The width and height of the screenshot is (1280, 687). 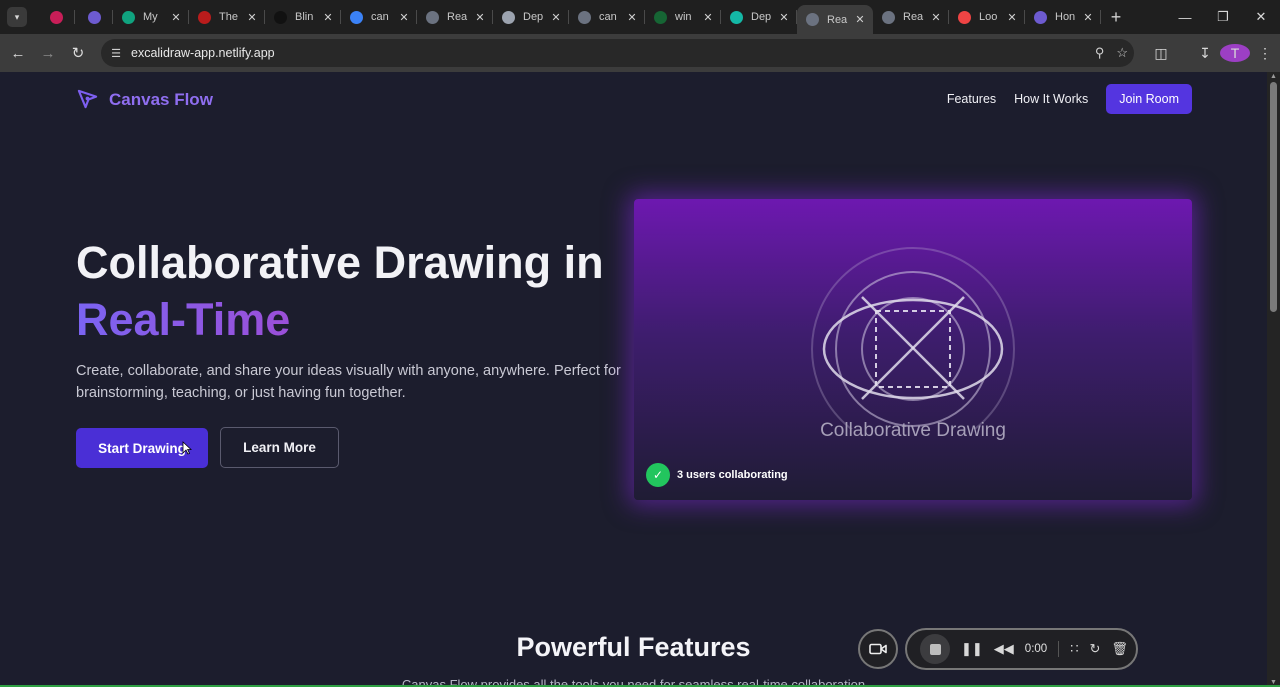 What do you see at coordinates (1004, 649) in the screenshot?
I see `rewind-icon: ◀◀` at bounding box center [1004, 649].